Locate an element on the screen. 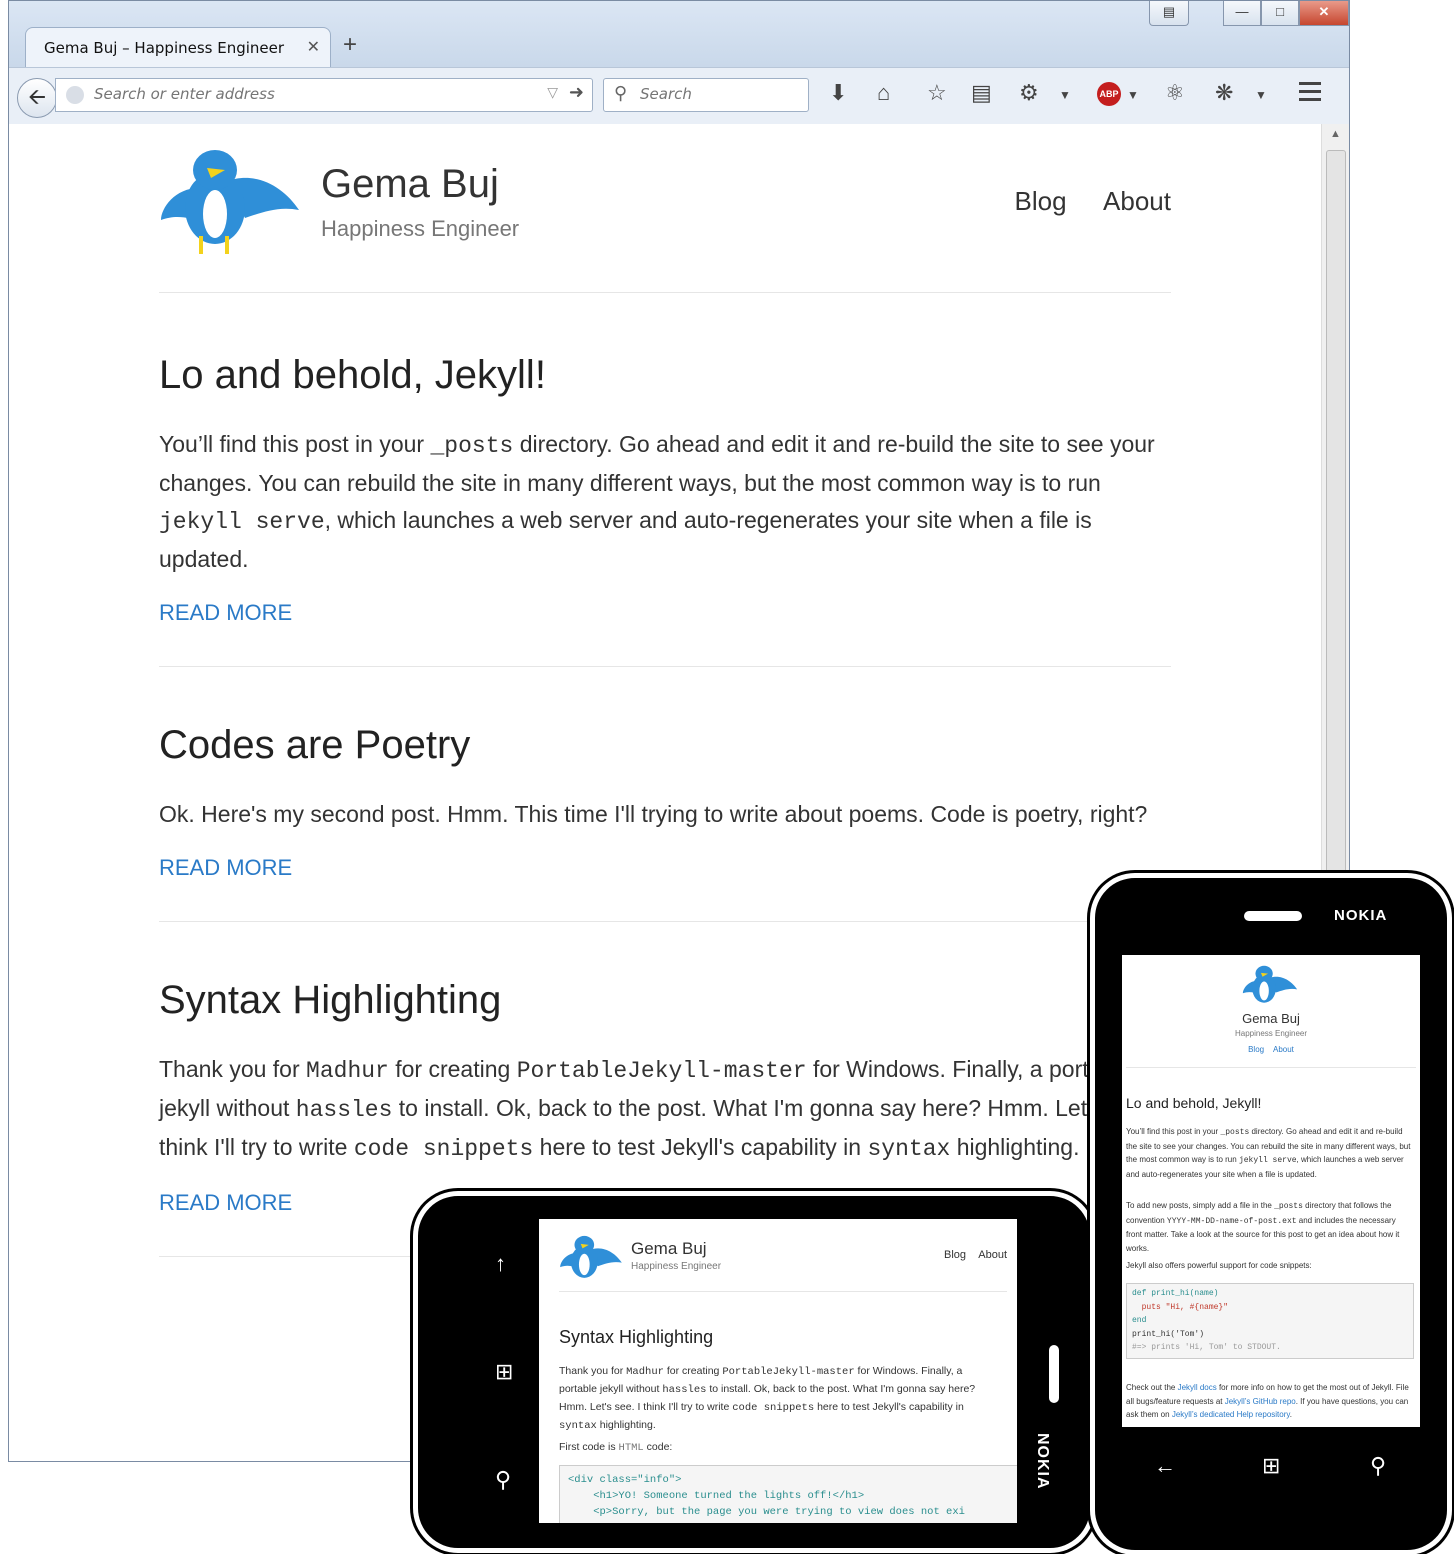  tab-groups-button: ▤ is located at coordinates (1169, 13).